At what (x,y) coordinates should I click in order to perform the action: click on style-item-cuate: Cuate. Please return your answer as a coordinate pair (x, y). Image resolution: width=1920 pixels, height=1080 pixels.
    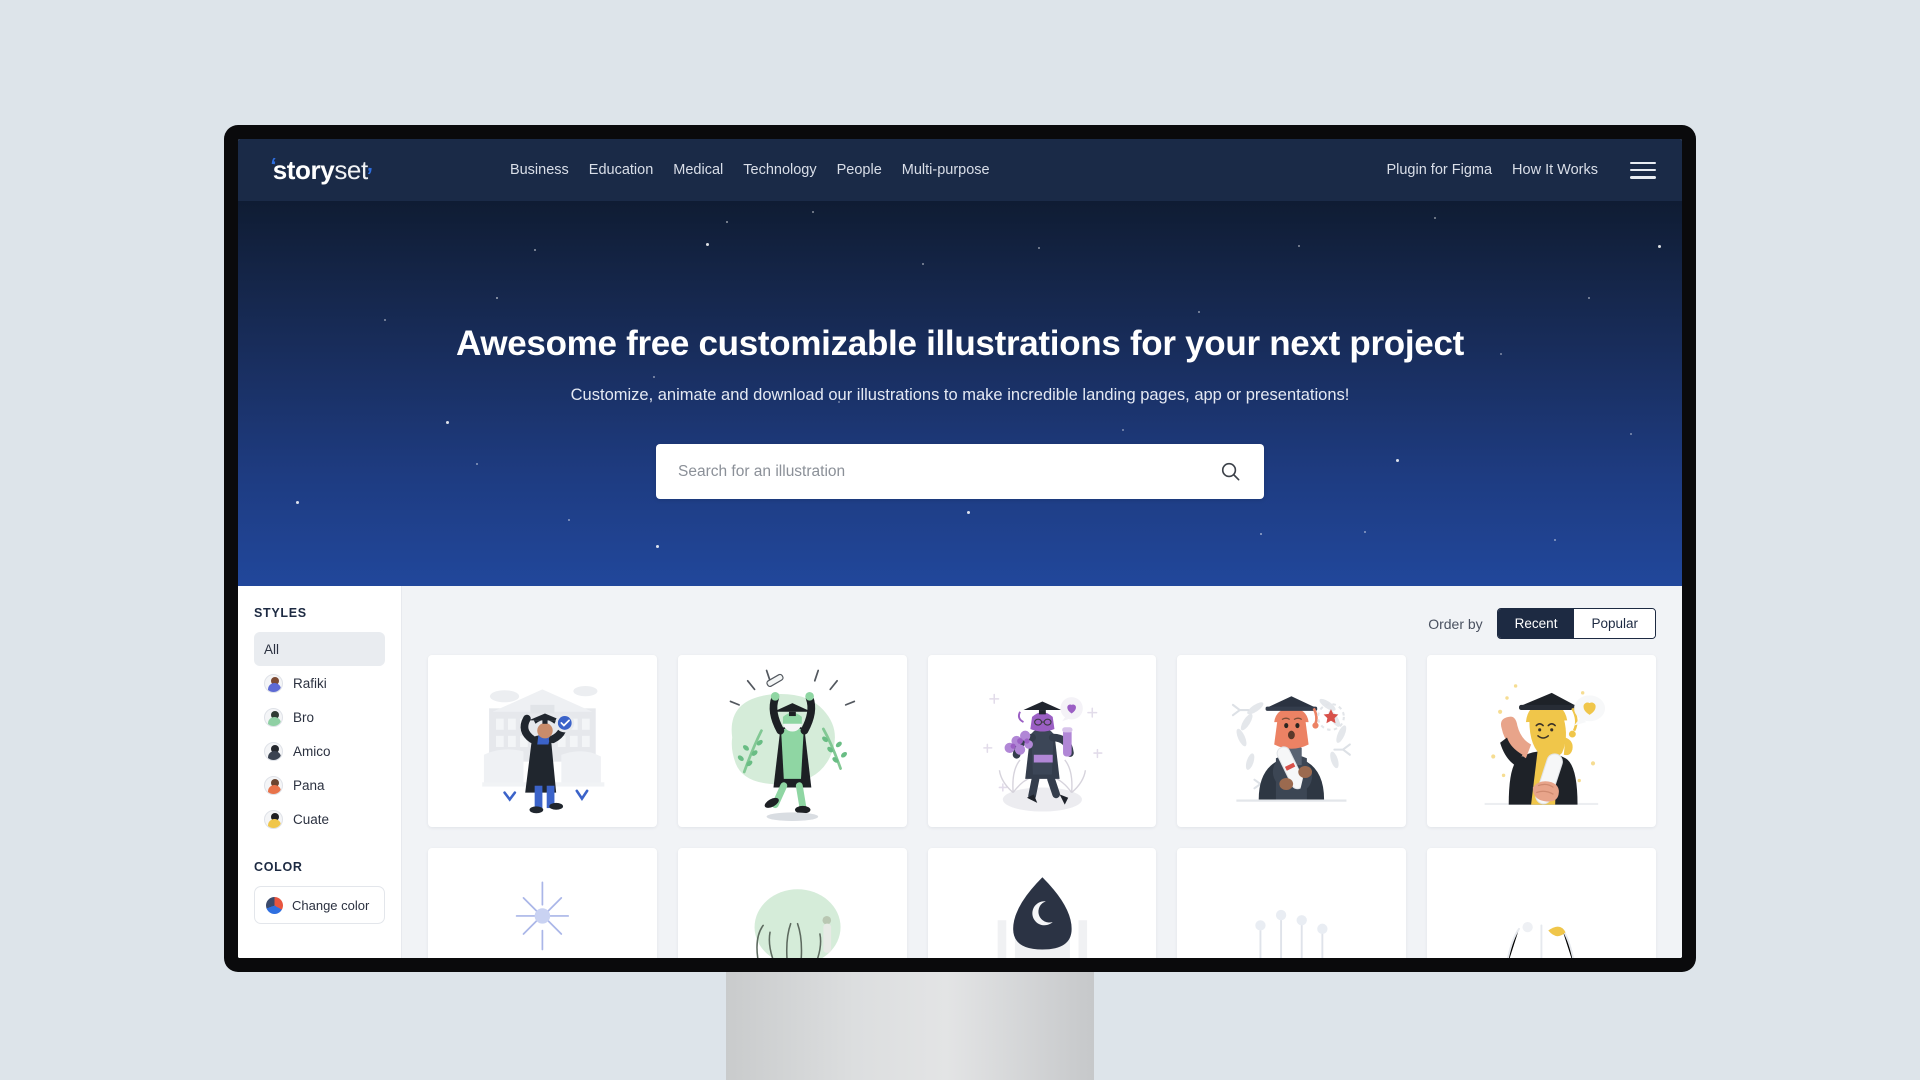
    Looking at the image, I should click on (319, 819).